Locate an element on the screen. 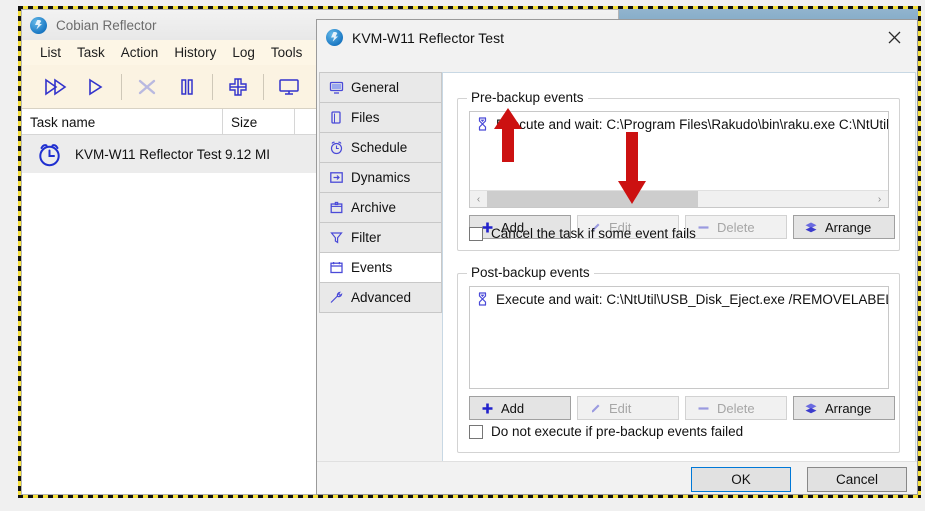 The width and height of the screenshot is (925, 511). pre-backup-legend: Pre-backup events is located at coordinates (527, 97).